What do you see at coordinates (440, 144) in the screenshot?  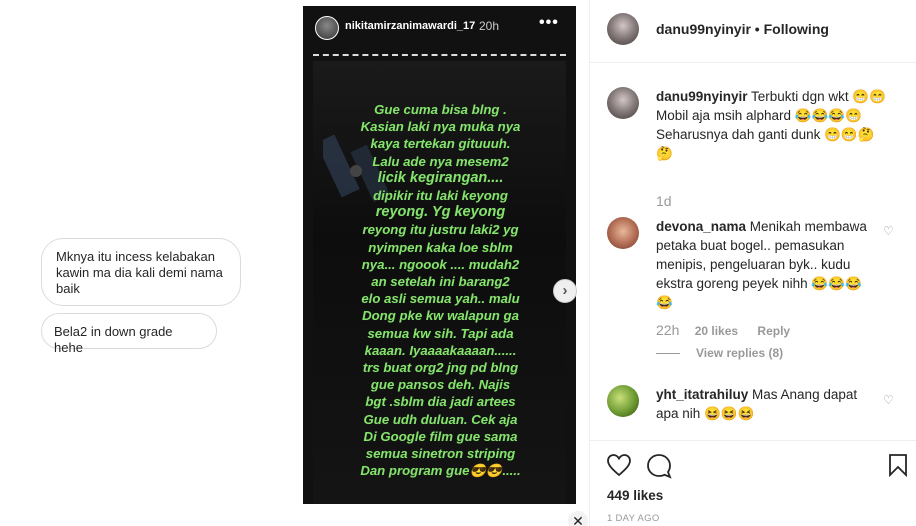 I see `story-text-line: kaya tertekan gituuuh.` at bounding box center [440, 144].